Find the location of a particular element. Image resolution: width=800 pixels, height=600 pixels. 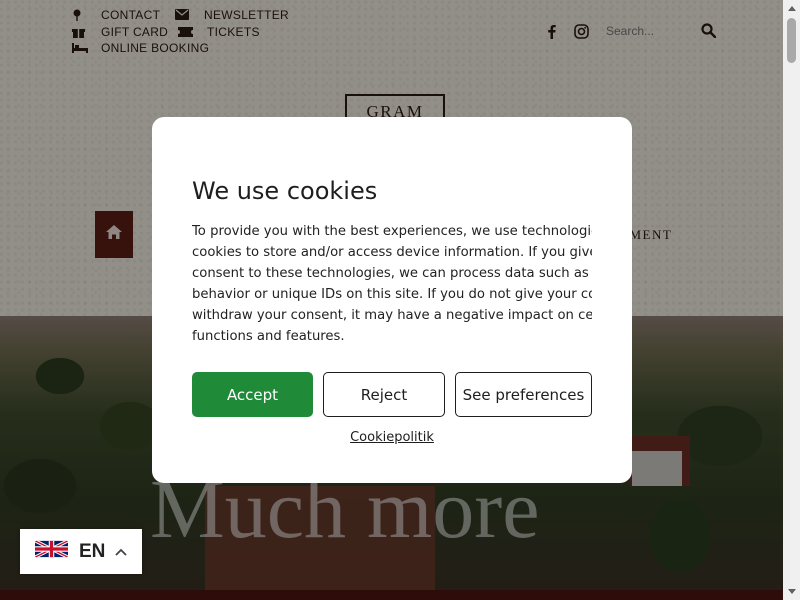

scroll-down-arrow-icon is located at coordinates (791, 591).